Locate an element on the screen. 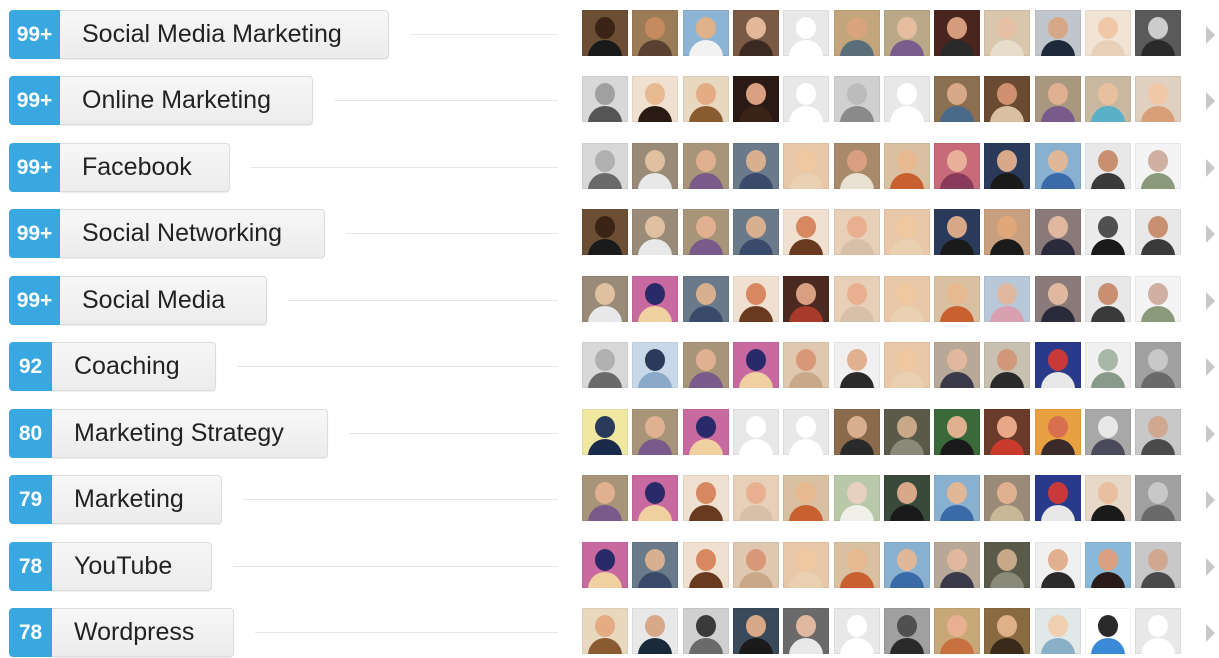 The height and width of the screenshot is (658, 1219). endorsement-count: 92 is located at coordinates (30, 366).